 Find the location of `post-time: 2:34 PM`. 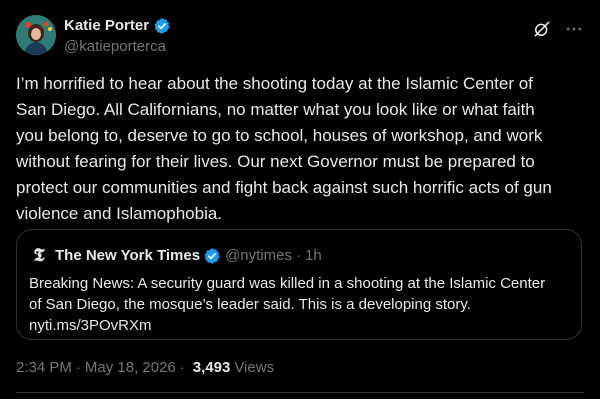

post-time: 2:34 PM is located at coordinates (44, 368).